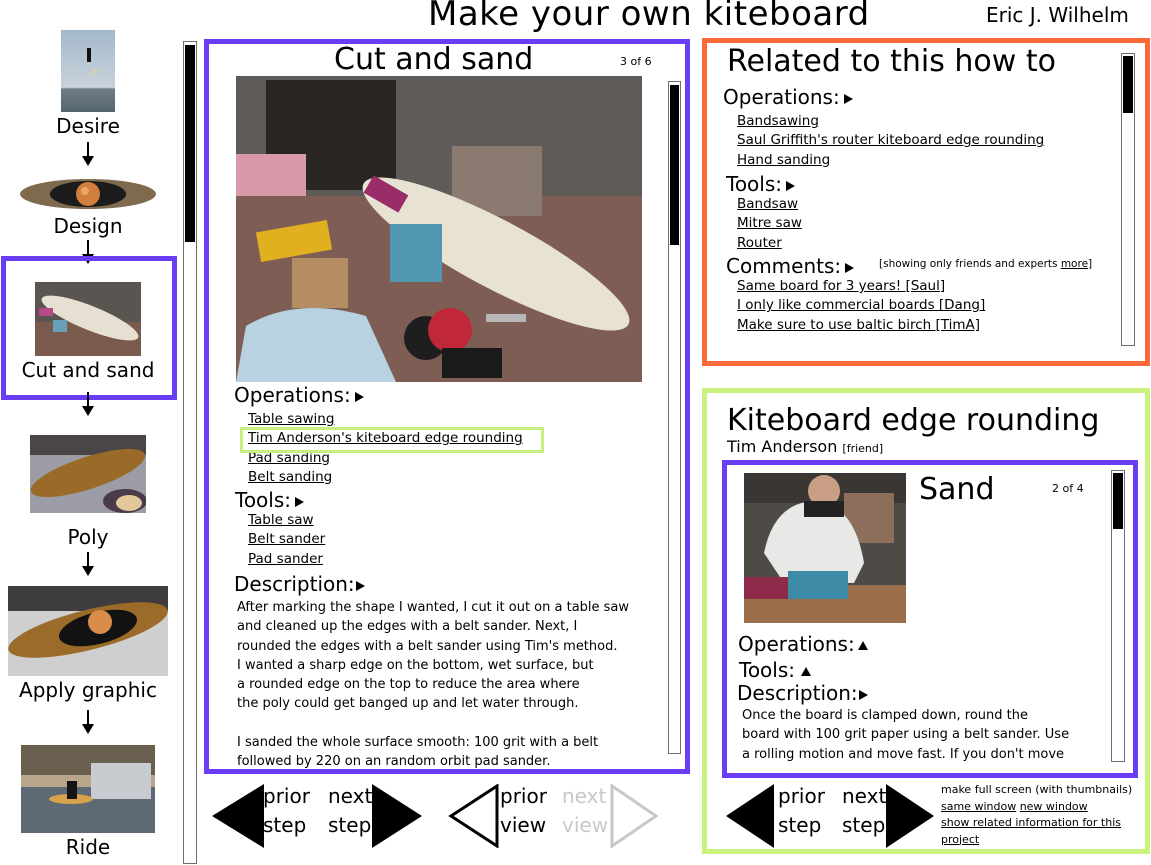 Image resolution: width=1151 pixels, height=865 pixels. What do you see at coordinates (890, 815) in the screenshot?
I see `linked-next-step-button: next step` at bounding box center [890, 815].